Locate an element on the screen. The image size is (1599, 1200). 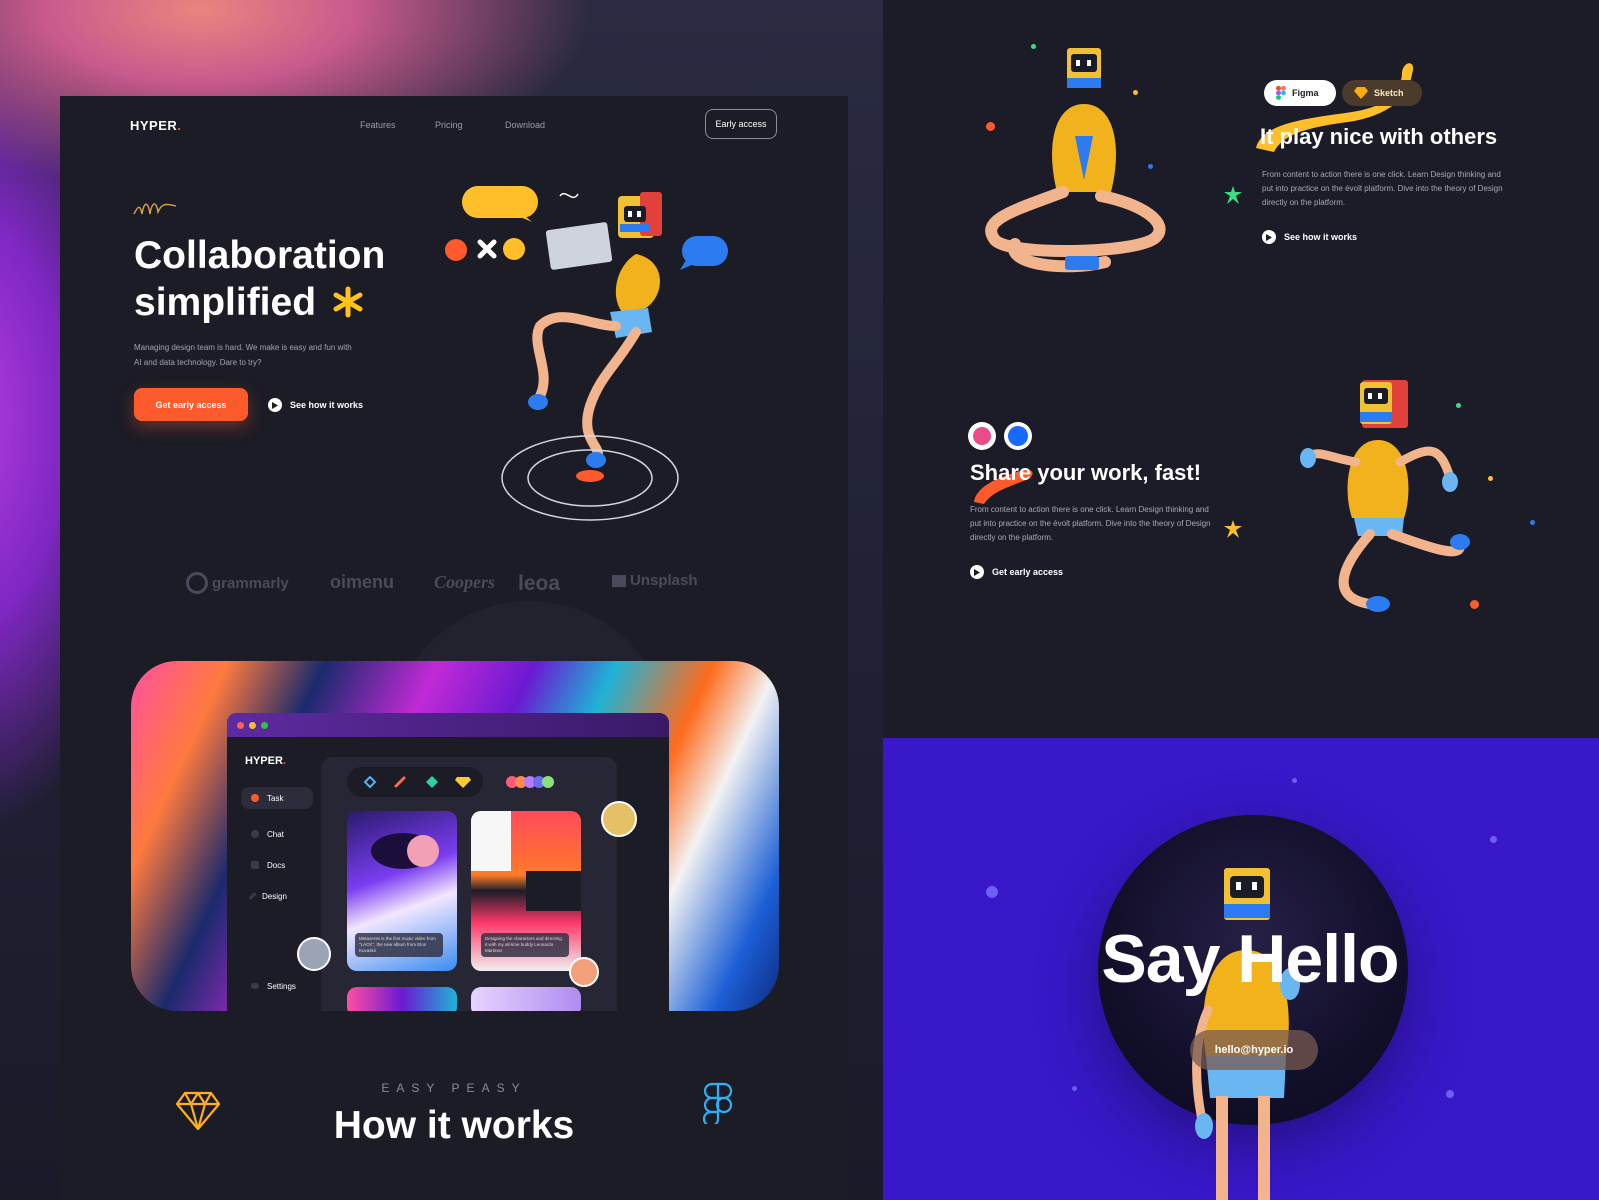
app-logo-text: HYPER is located at coordinates (264, 761).